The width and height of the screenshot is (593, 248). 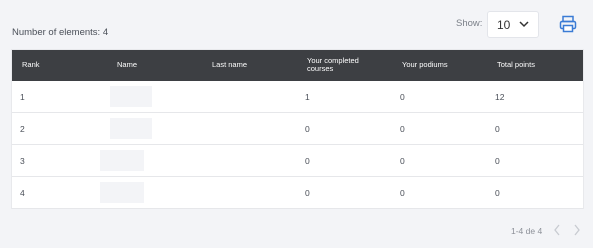 I want to click on table-row: 1 1 0 12, so click(x=297, y=97).